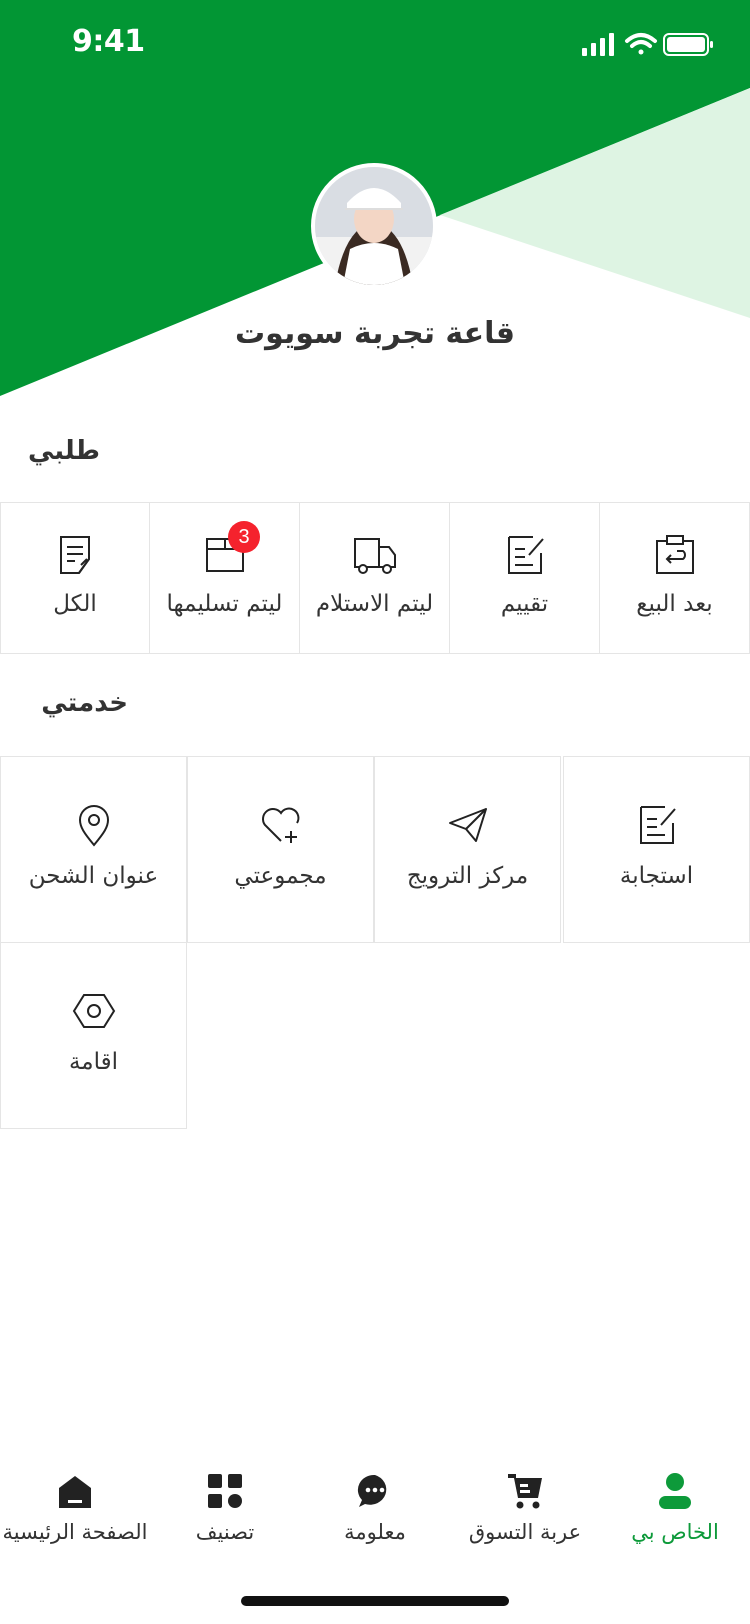  What do you see at coordinates (93, 849) in the screenshot?
I see `service-shipping-address: عنوان الشحن` at bounding box center [93, 849].